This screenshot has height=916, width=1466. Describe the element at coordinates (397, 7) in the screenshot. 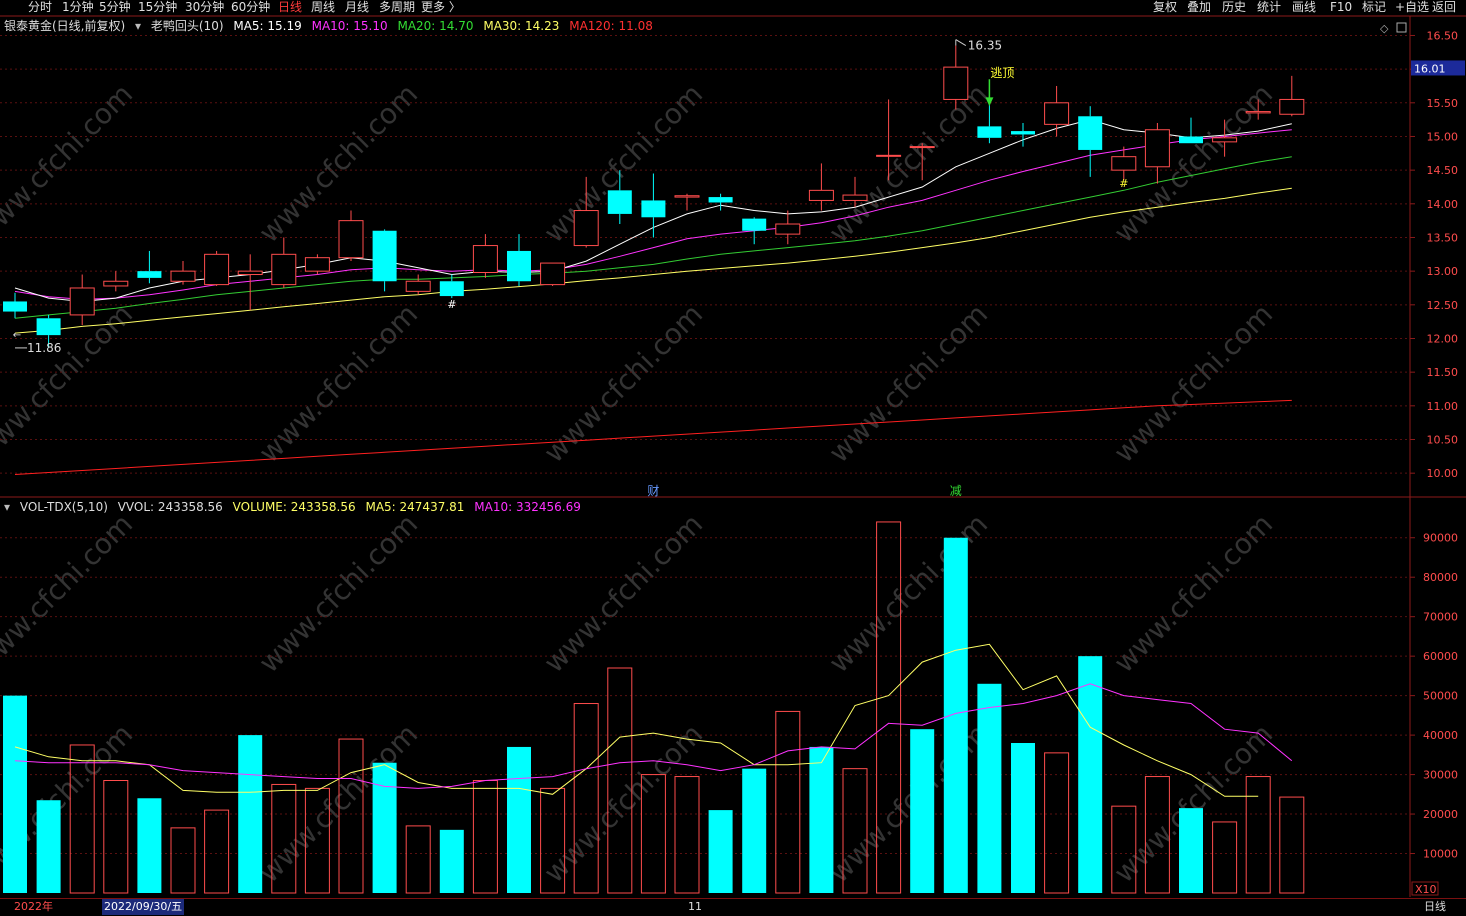

I see `timeframe-9: 多周期` at that location.